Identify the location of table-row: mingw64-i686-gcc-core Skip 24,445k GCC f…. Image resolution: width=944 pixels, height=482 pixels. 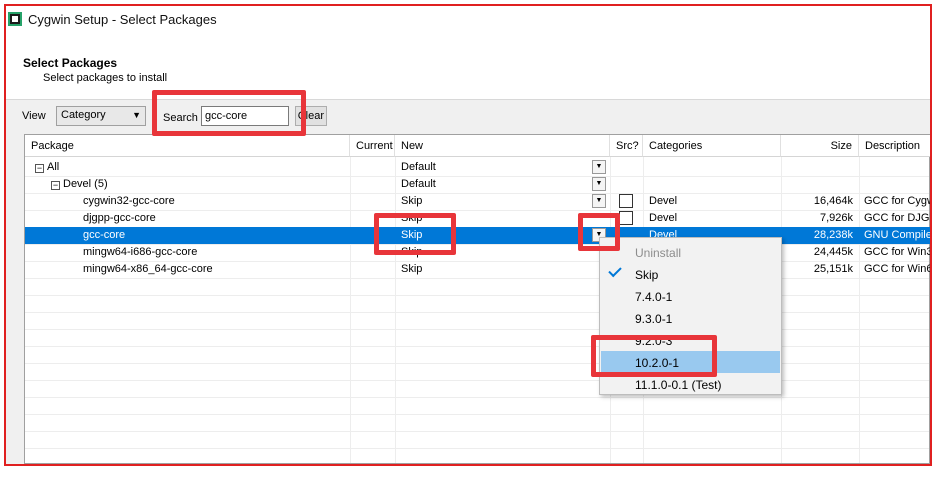
(477, 252).